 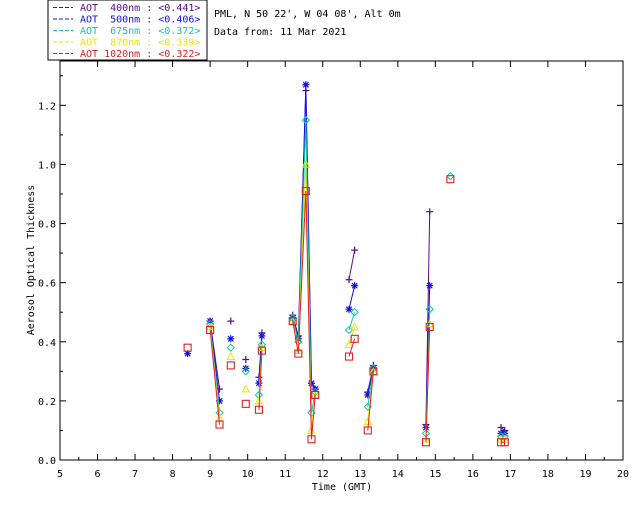 What do you see at coordinates (285, 474) in the screenshot?
I see `x-tick-label: 11` at bounding box center [285, 474].